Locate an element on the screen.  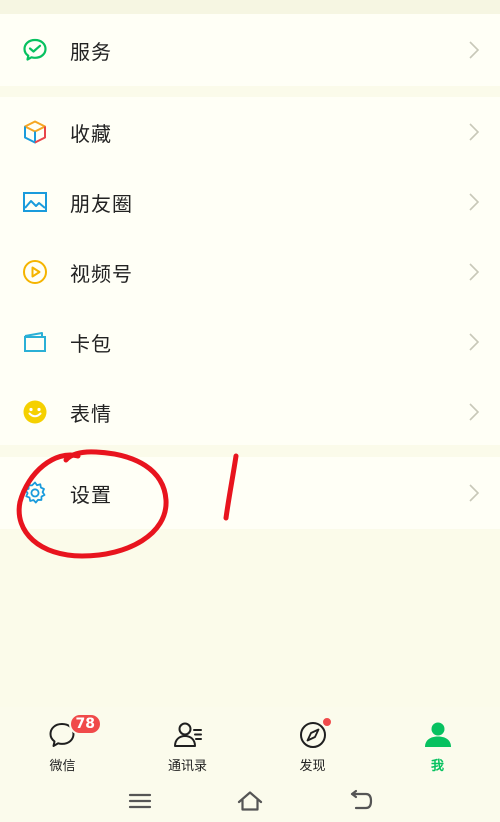
unread-badge: 78 is located at coordinates (85, 724).